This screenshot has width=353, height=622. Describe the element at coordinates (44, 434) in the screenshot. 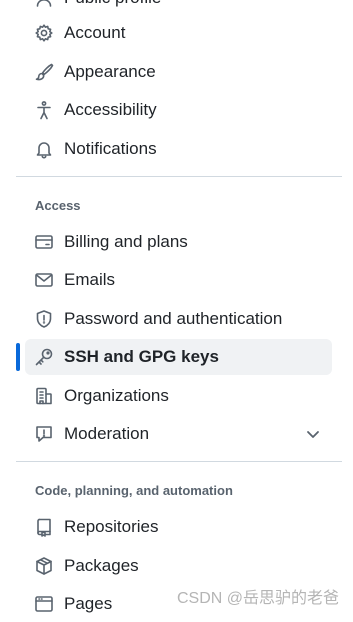

I see `report-icon` at that location.